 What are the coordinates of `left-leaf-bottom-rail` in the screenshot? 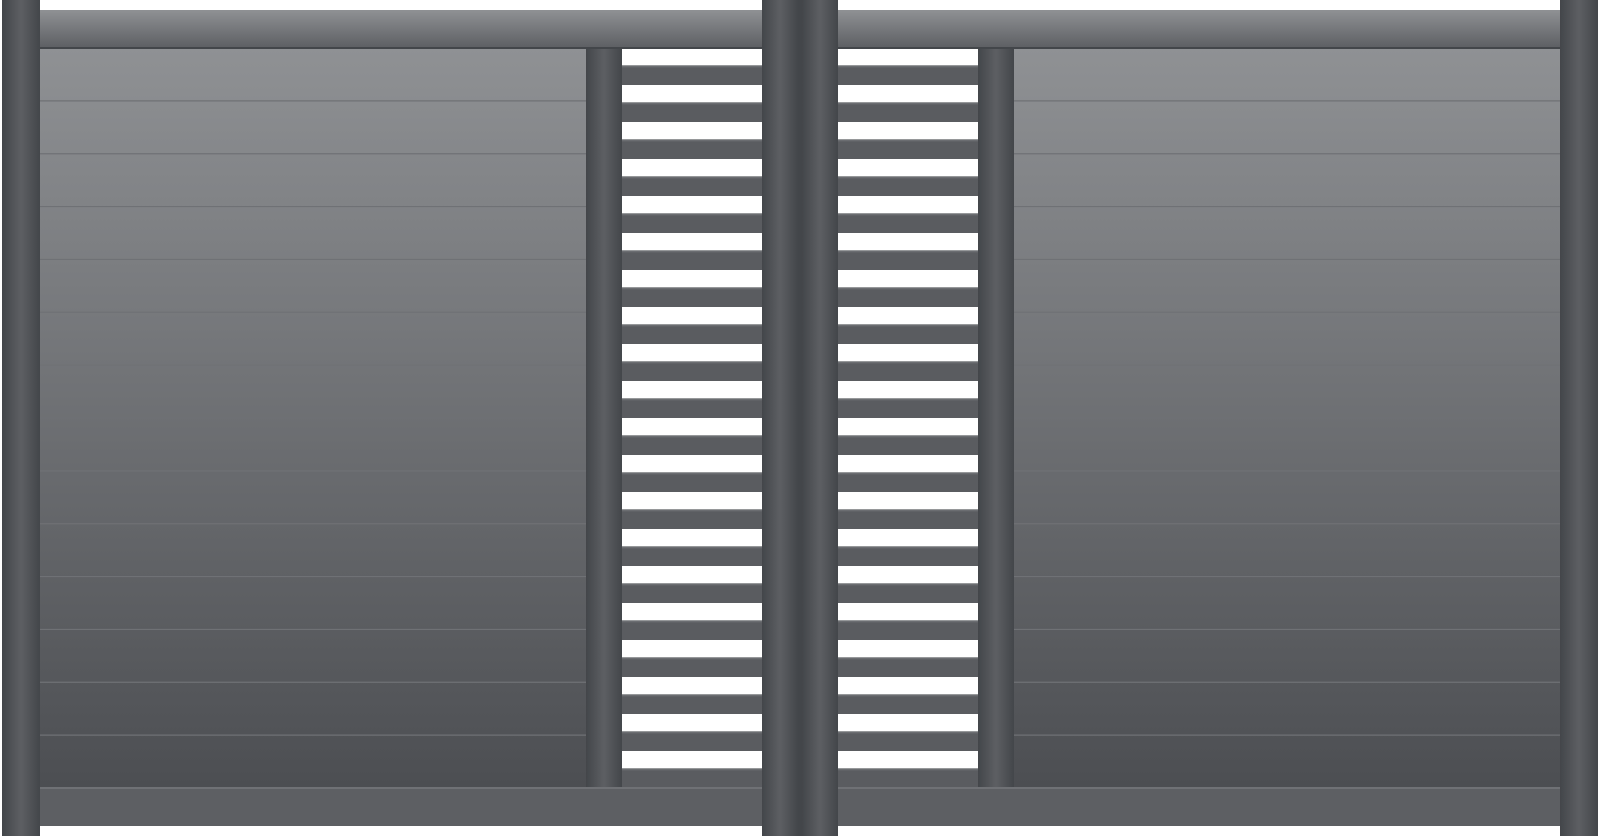 It's located at (400, 807).